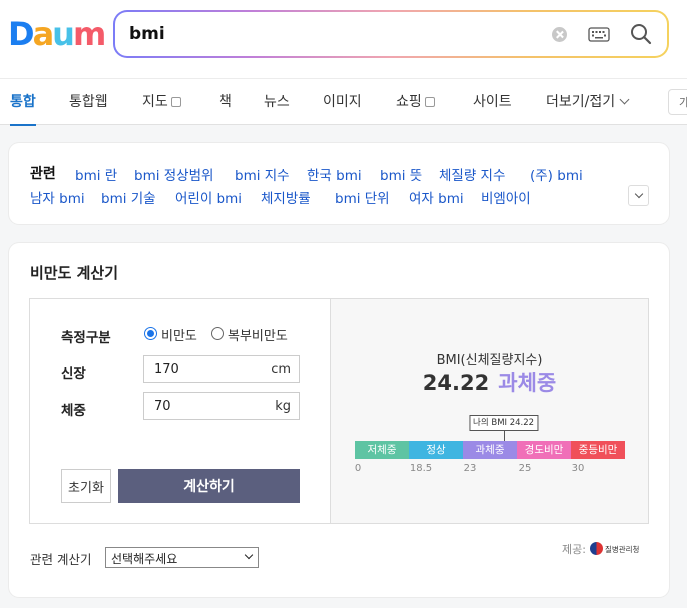  What do you see at coordinates (225, 102) in the screenshot?
I see `tab-books: 책` at bounding box center [225, 102].